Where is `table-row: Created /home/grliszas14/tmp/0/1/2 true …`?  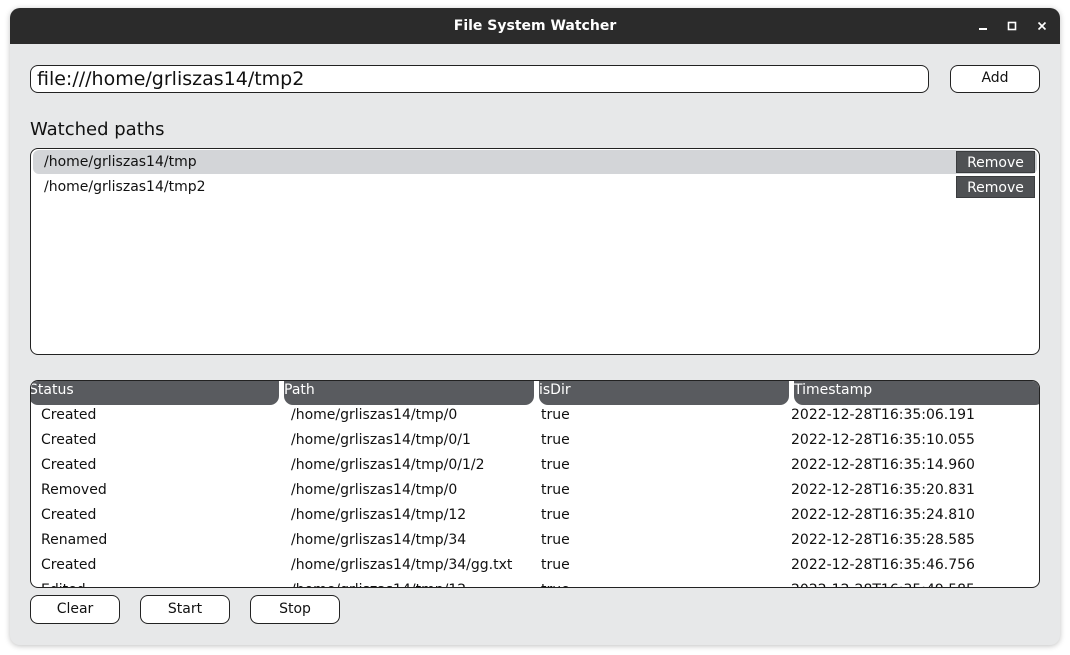 table-row: Created /home/grliszas14/tmp/0/1/2 true … is located at coordinates (535, 465).